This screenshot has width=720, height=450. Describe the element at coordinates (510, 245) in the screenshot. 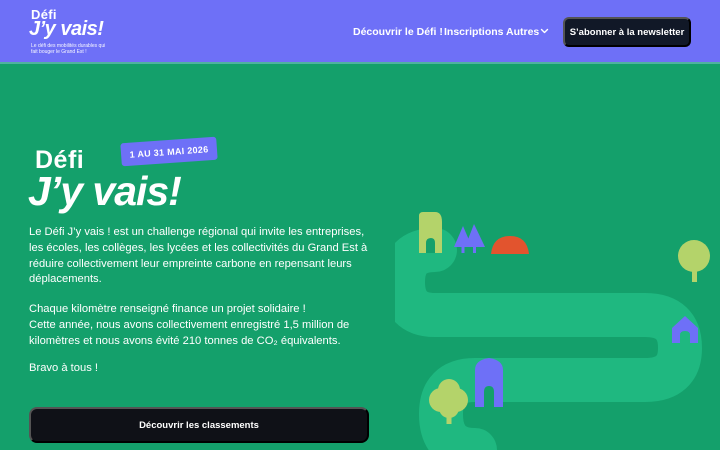

I see `dome-icon` at that location.